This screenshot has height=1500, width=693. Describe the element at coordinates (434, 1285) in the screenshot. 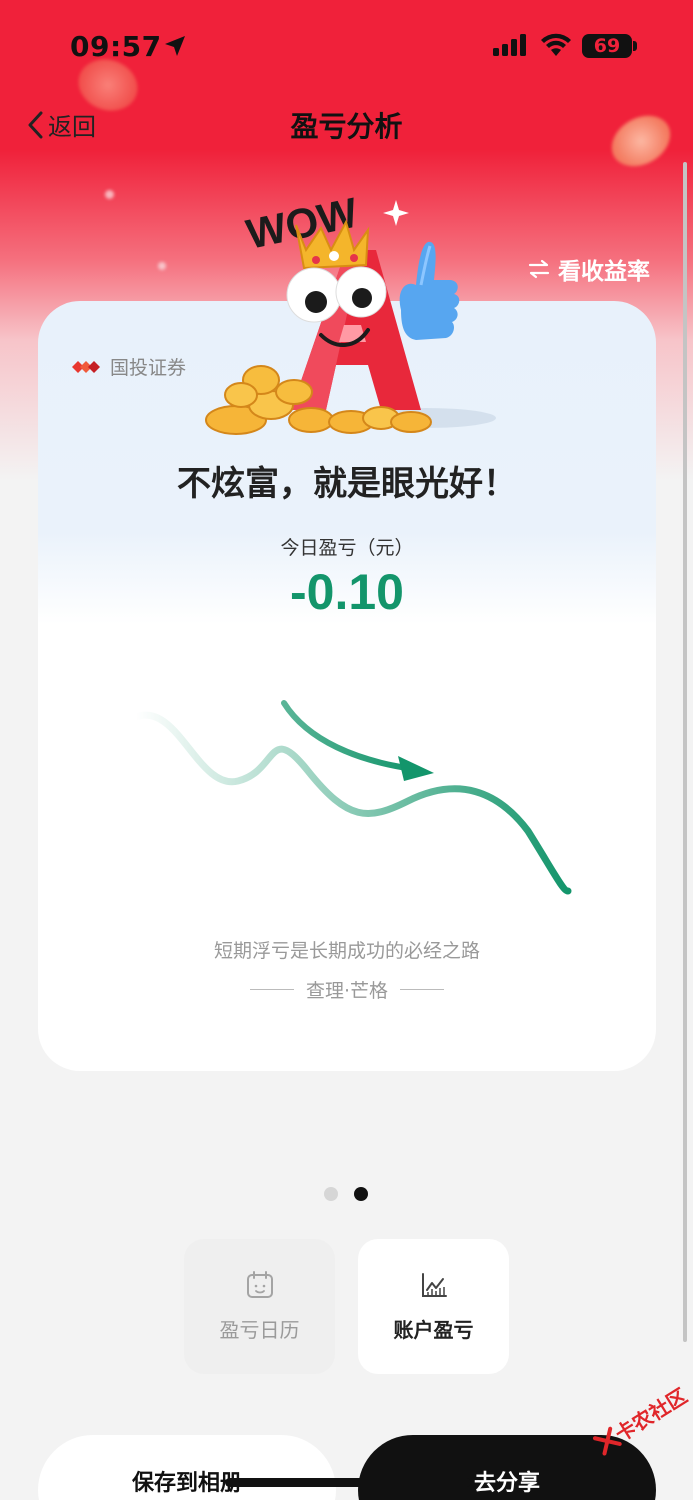

I see `chart-icon` at that location.